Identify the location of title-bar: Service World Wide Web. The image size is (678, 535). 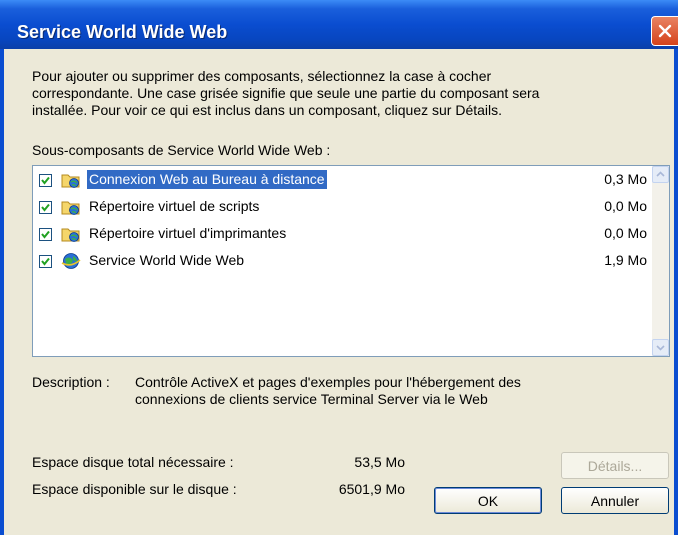
(339, 24).